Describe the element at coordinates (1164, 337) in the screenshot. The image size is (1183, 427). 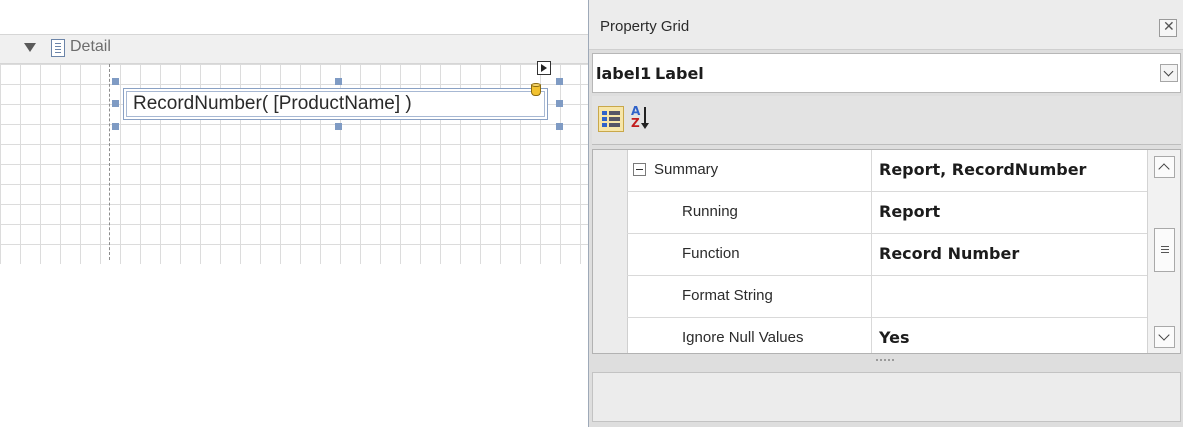
I see `scroll-down-button` at that location.